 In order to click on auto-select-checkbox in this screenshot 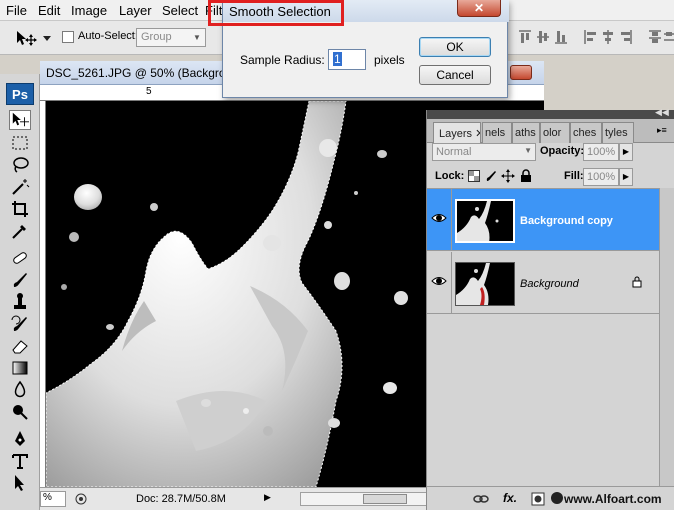, I will do `click(68, 37)`.